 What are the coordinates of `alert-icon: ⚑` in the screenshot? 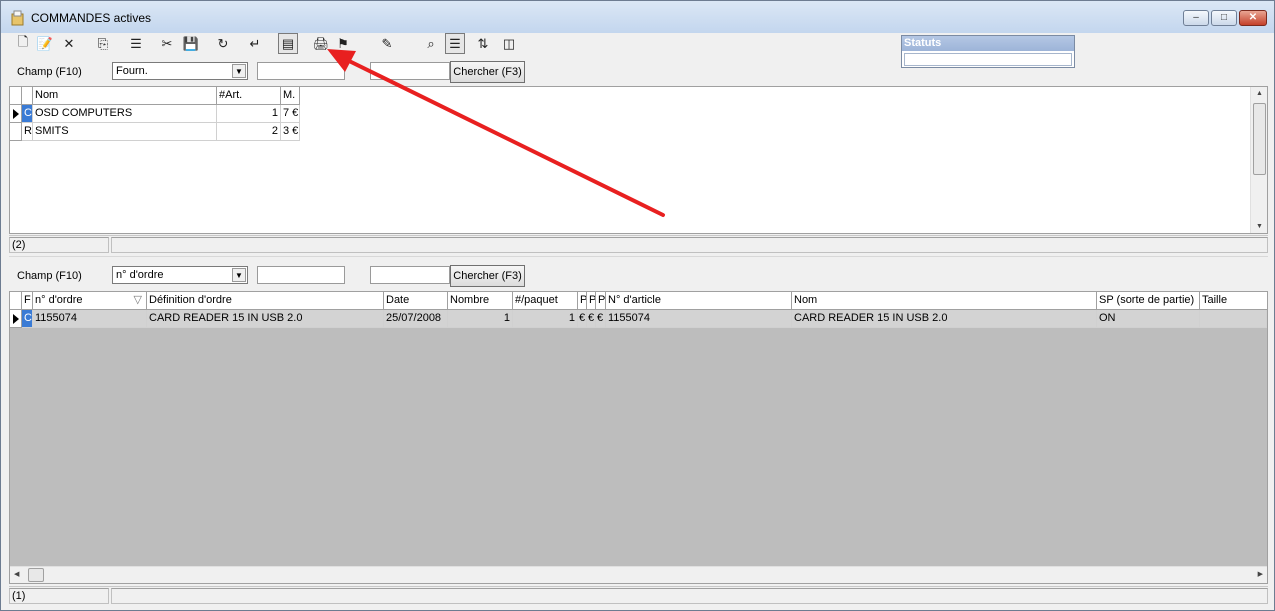 It's located at (343, 43).